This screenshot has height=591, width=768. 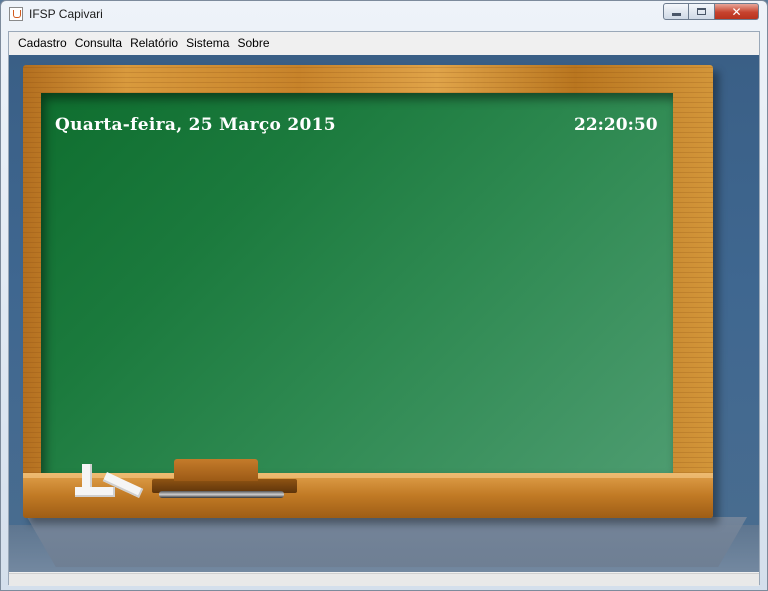 I want to click on window-controls: ✕, so click(x=711, y=12).